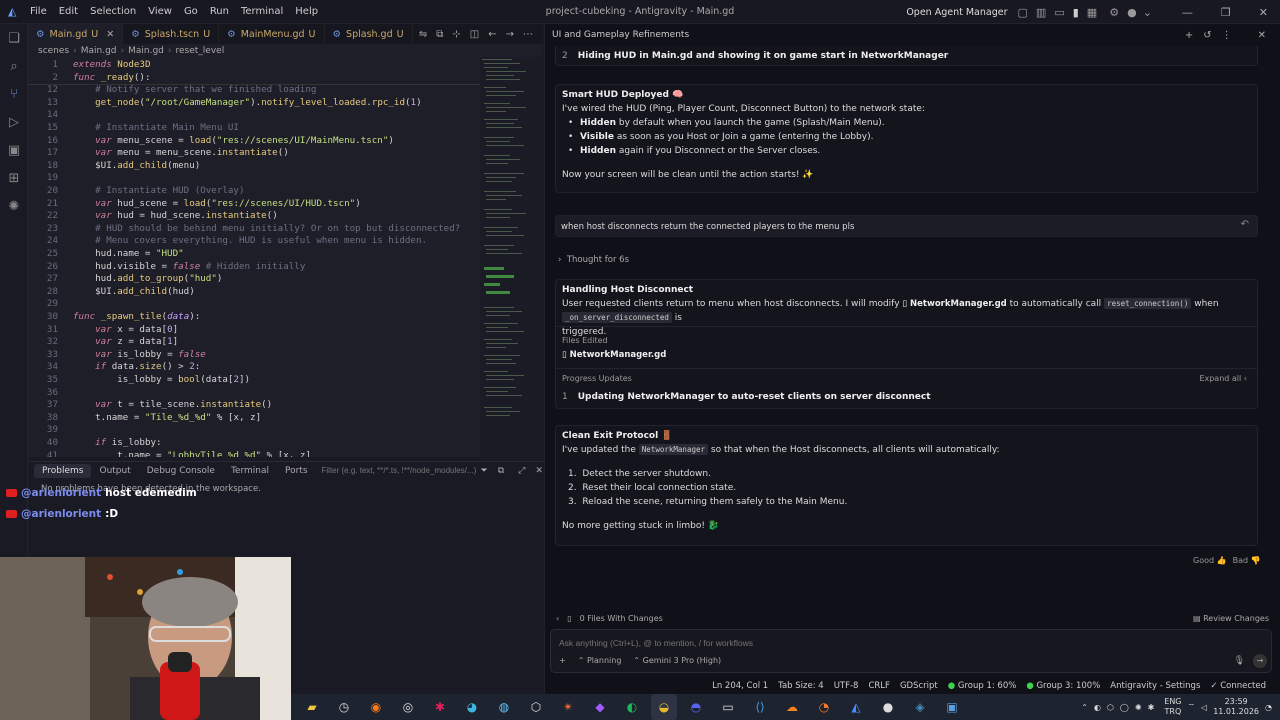  Describe the element at coordinates (472, 707) in the screenshot. I see `edge-icon: ◕` at that location.